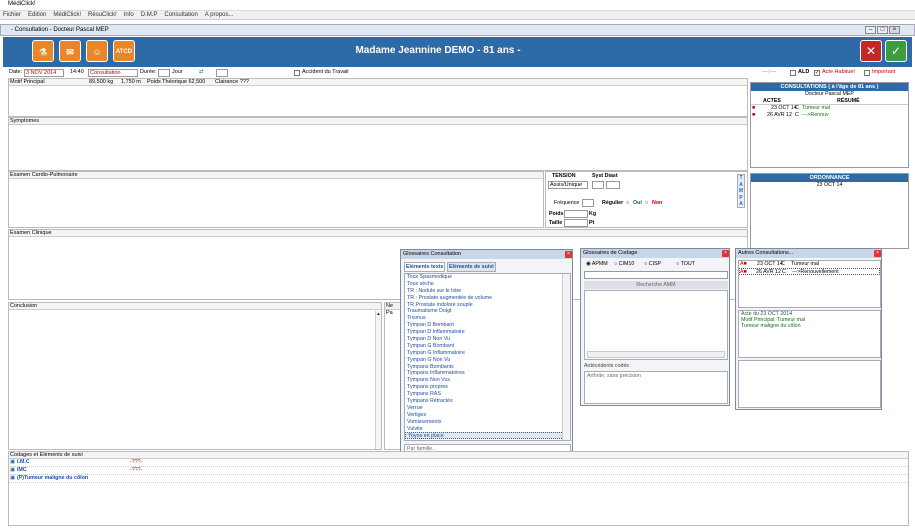  I want to click on codage-row: ▣ I.M.C -???-, so click(458, 463).